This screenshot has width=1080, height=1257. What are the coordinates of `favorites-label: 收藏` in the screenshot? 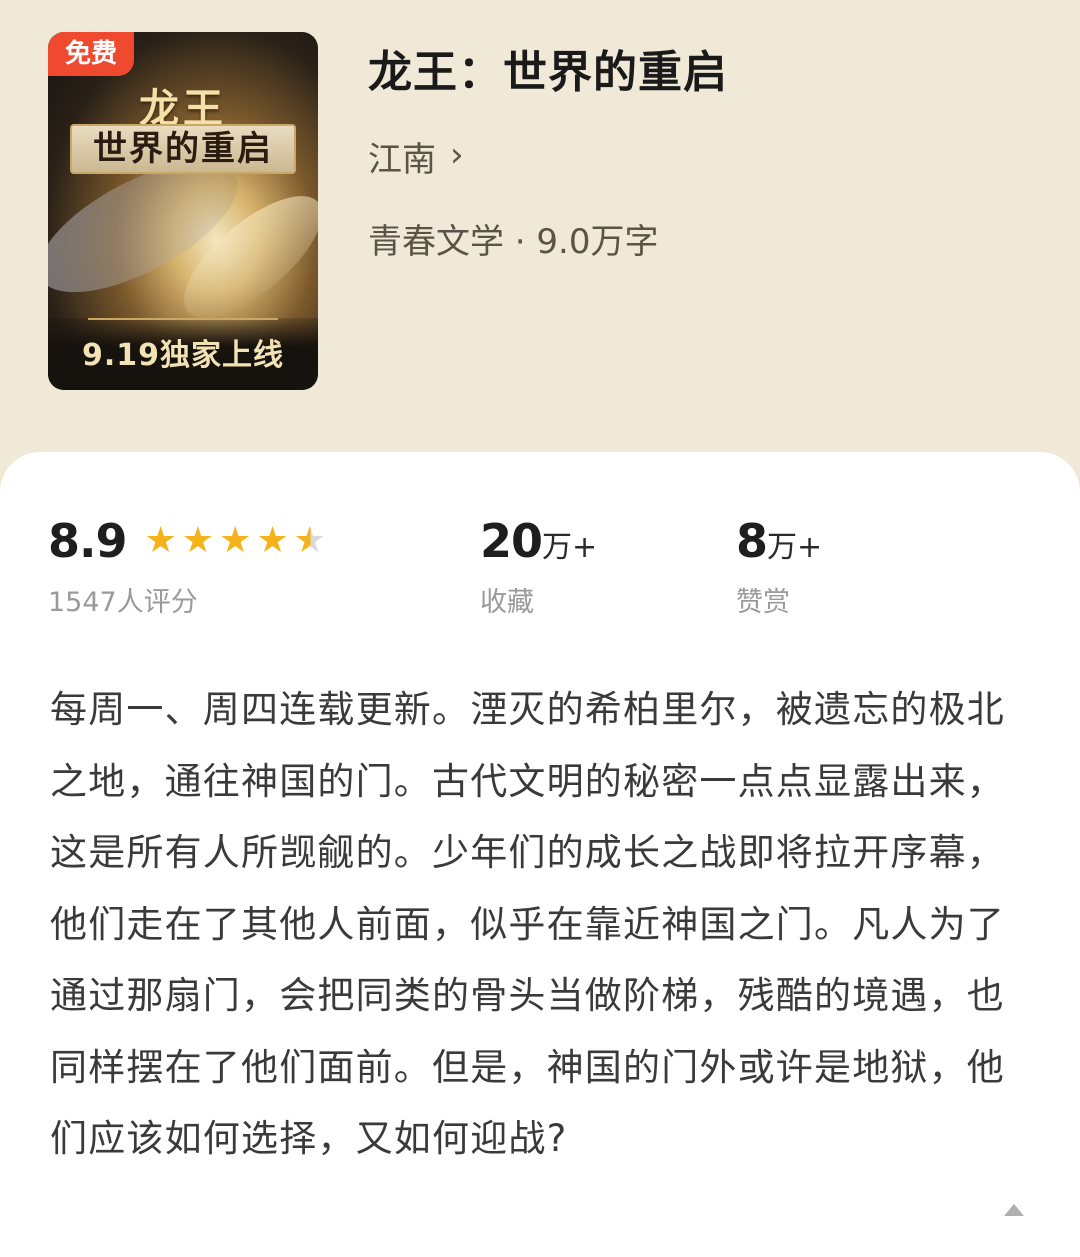 It's located at (507, 602).